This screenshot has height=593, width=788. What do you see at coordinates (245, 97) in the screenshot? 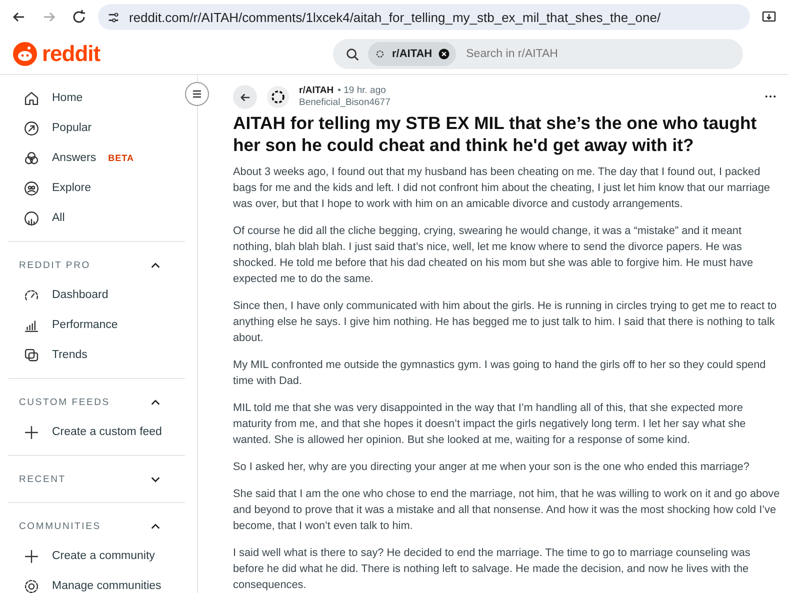
I see `back-button` at bounding box center [245, 97].